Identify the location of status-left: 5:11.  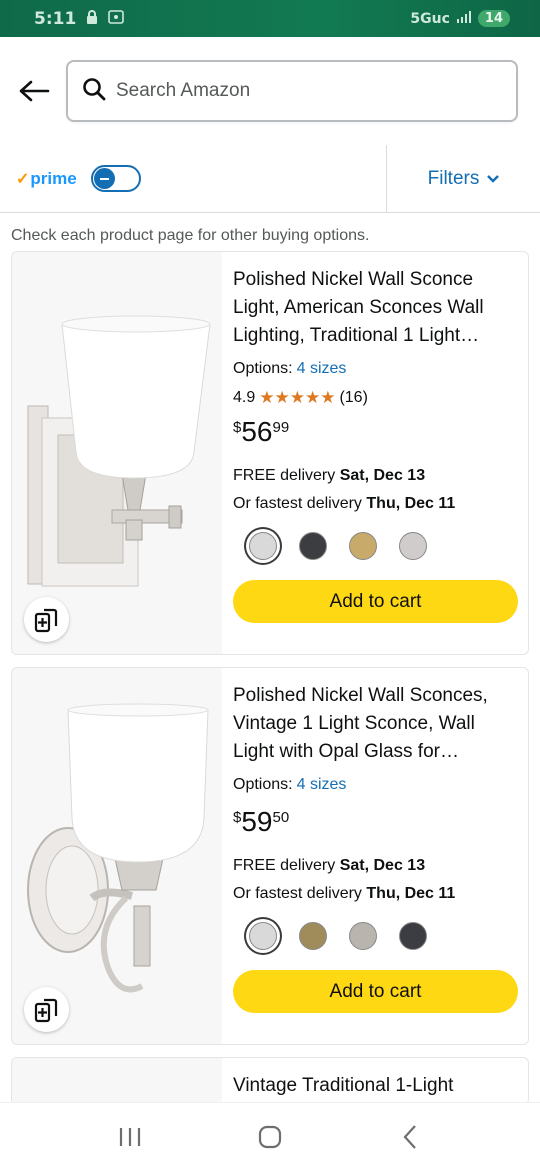
(79, 18).